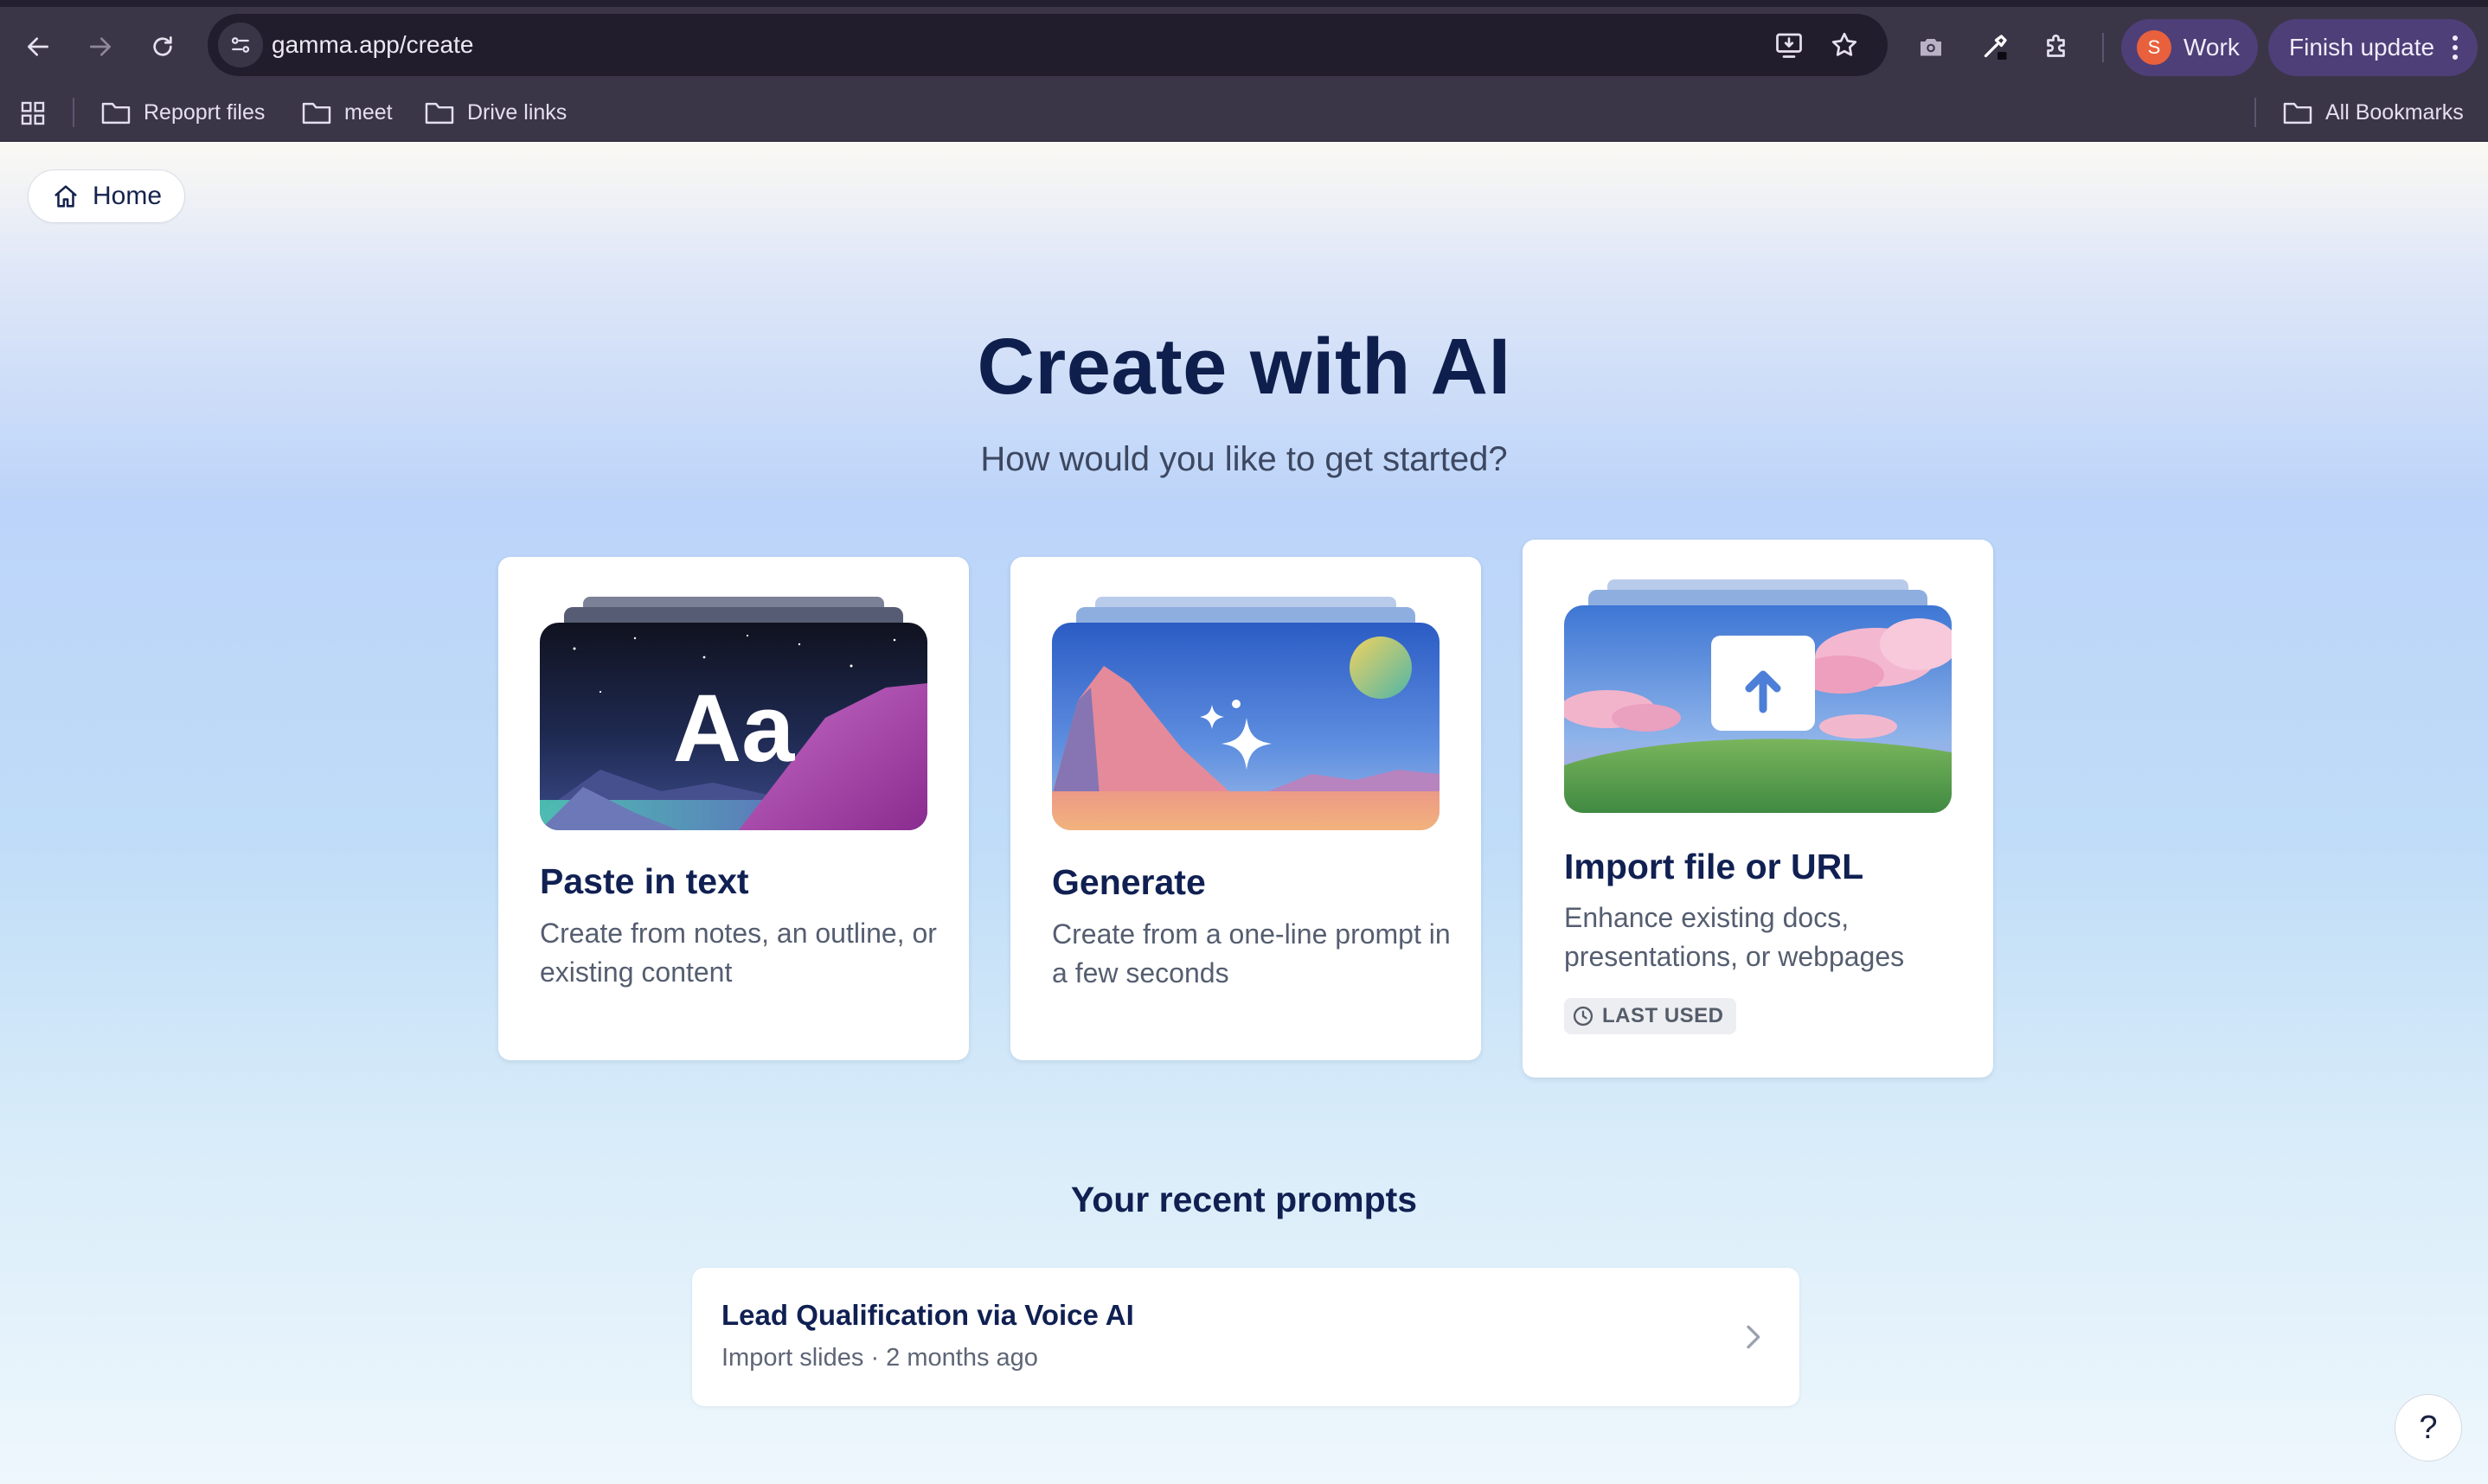  What do you see at coordinates (66, 196) in the screenshot?
I see `home-icon` at bounding box center [66, 196].